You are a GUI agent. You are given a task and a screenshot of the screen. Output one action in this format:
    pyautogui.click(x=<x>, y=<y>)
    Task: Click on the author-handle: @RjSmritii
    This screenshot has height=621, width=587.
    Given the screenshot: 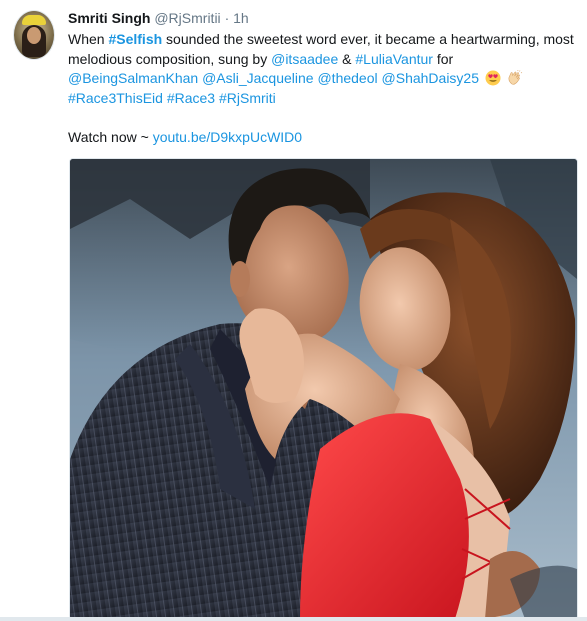 What is the action you would take?
    pyautogui.click(x=187, y=18)
    